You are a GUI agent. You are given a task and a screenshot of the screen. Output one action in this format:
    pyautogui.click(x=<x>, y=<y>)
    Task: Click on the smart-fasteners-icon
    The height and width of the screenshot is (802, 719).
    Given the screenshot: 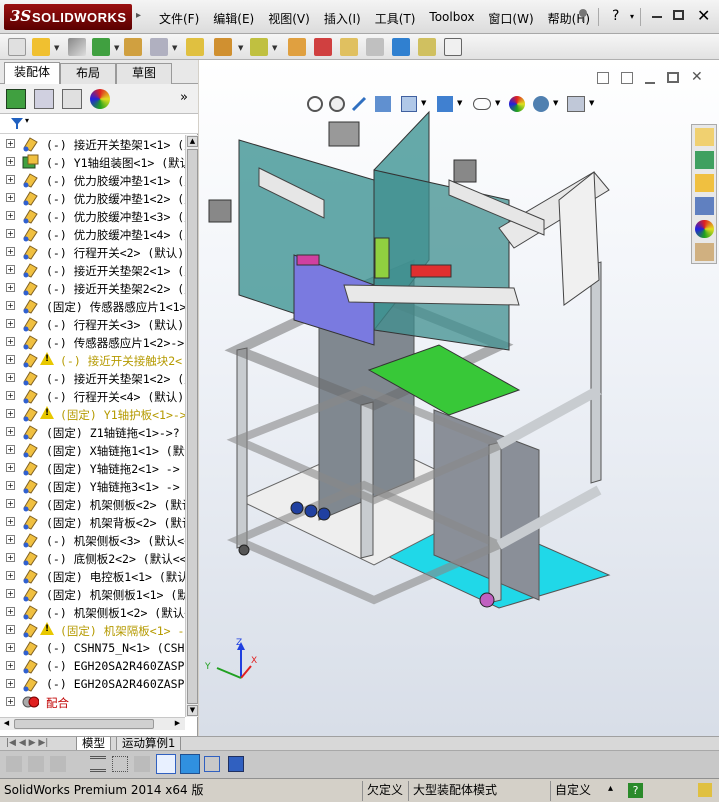 What is the action you would take?
    pyautogui.click(x=195, y=47)
    